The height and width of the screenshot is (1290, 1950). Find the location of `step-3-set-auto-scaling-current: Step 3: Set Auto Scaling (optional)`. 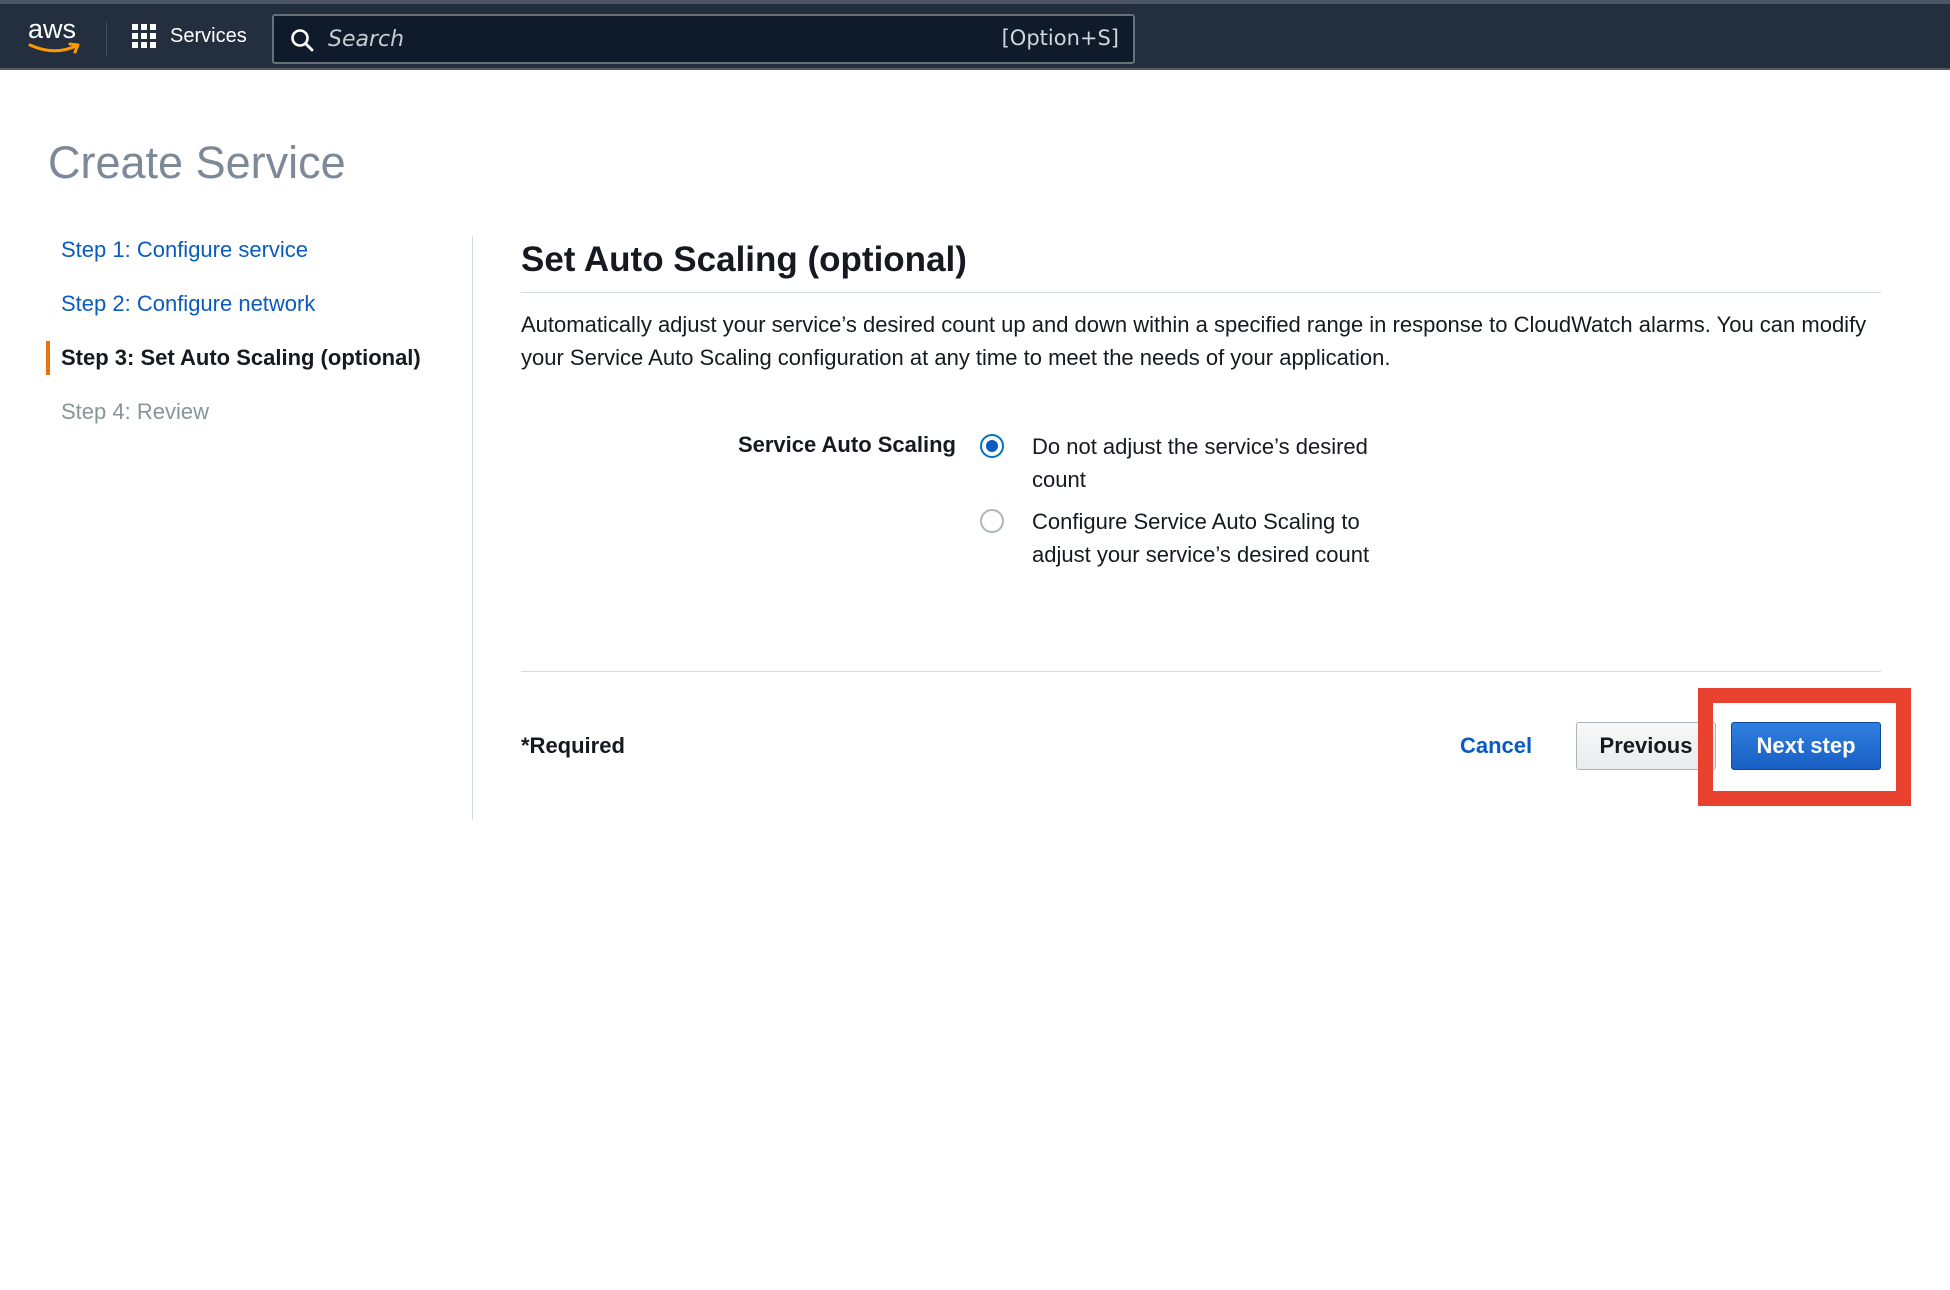

step-3-set-auto-scaling-current: Step 3: Set Auto Scaling (optional) is located at coordinates (256, 365).